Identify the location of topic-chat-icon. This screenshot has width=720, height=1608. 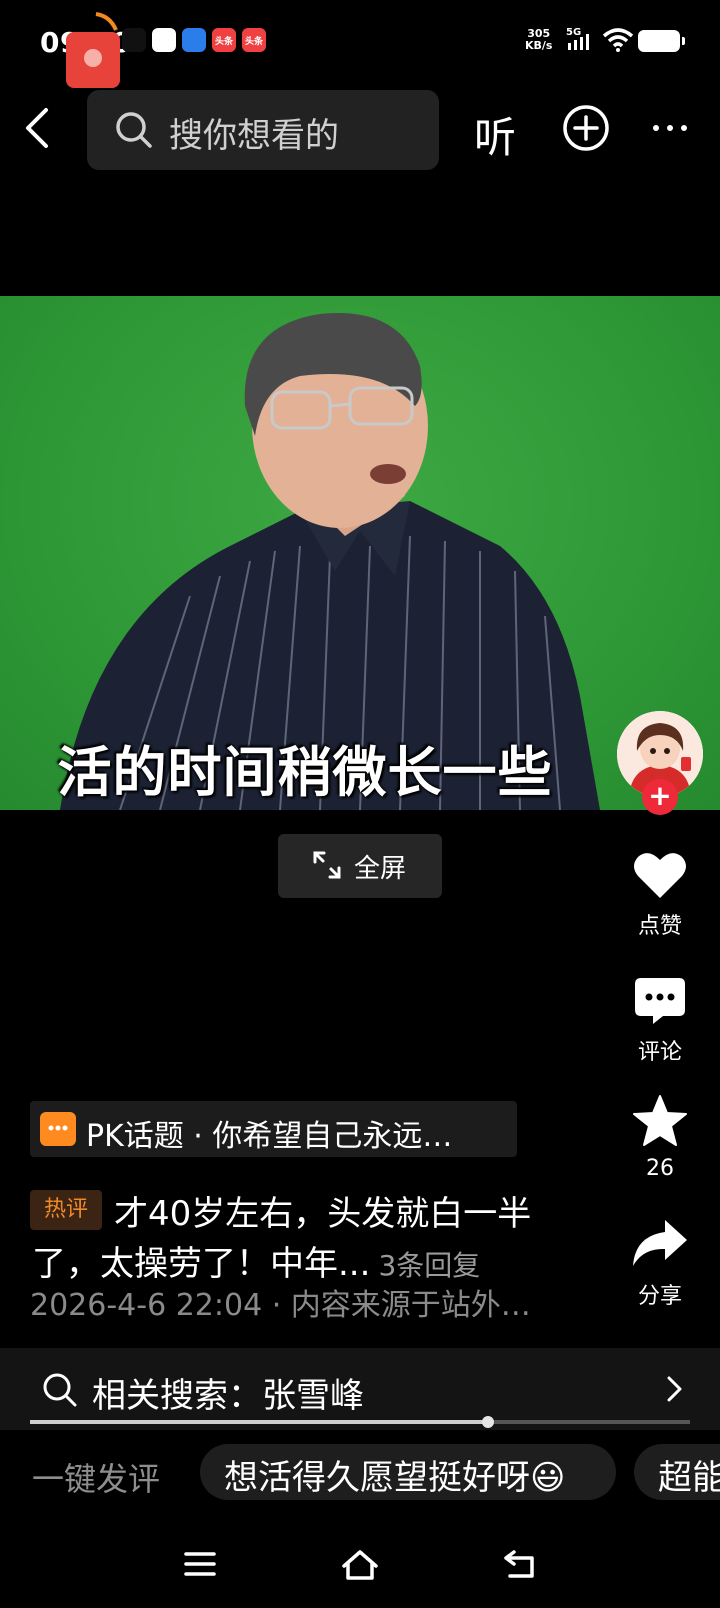
(58, 1129).